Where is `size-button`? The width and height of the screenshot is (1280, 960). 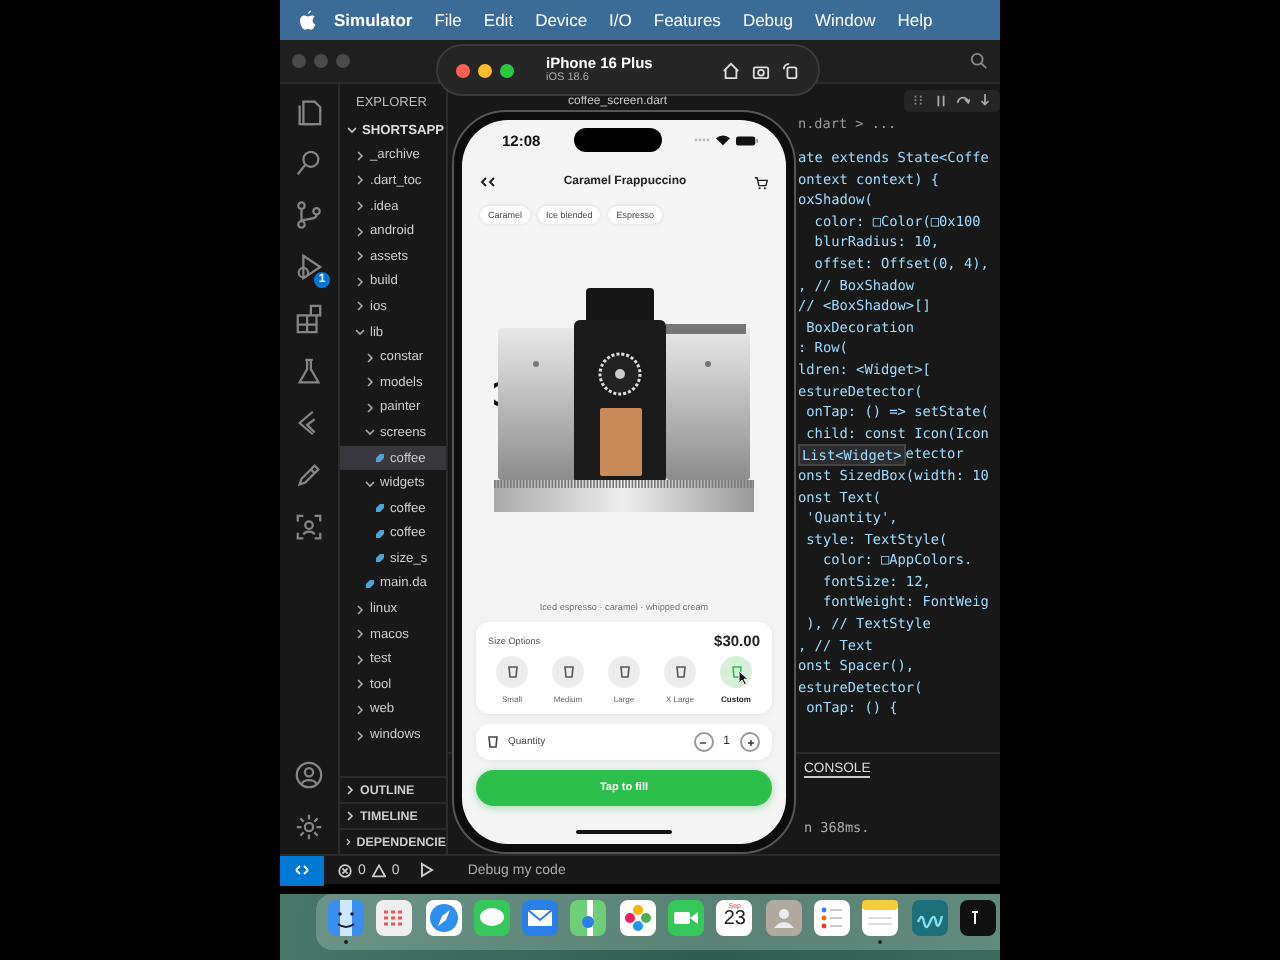 size-button is located at coordinates (736, 672).